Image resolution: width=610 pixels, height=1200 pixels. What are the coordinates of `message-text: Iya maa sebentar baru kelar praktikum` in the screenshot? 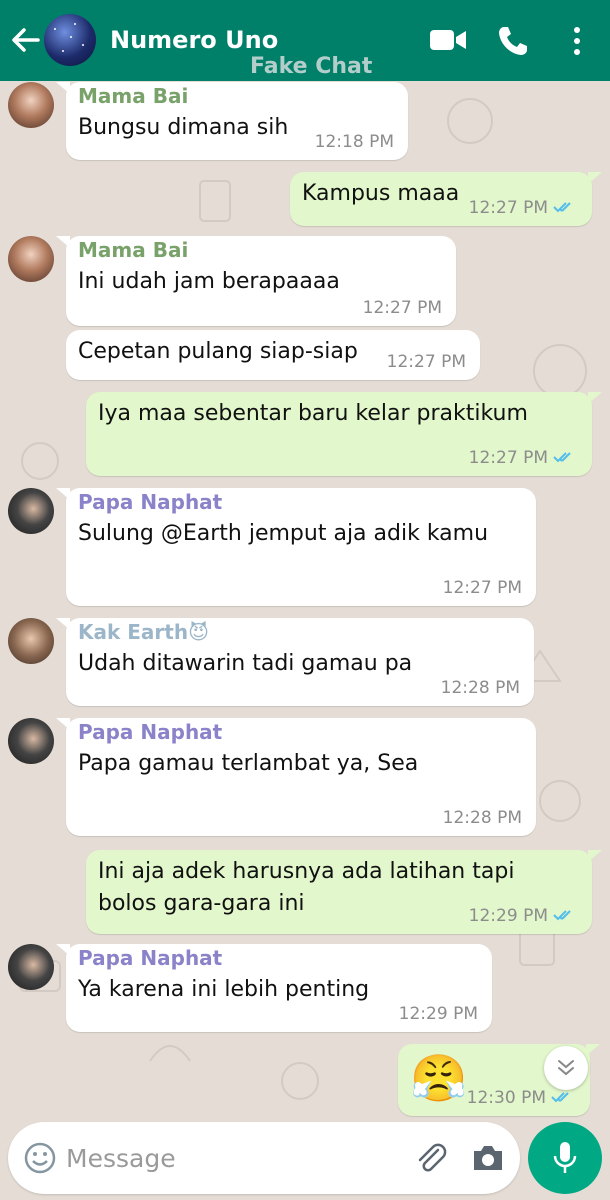 It's located at (313, 413).